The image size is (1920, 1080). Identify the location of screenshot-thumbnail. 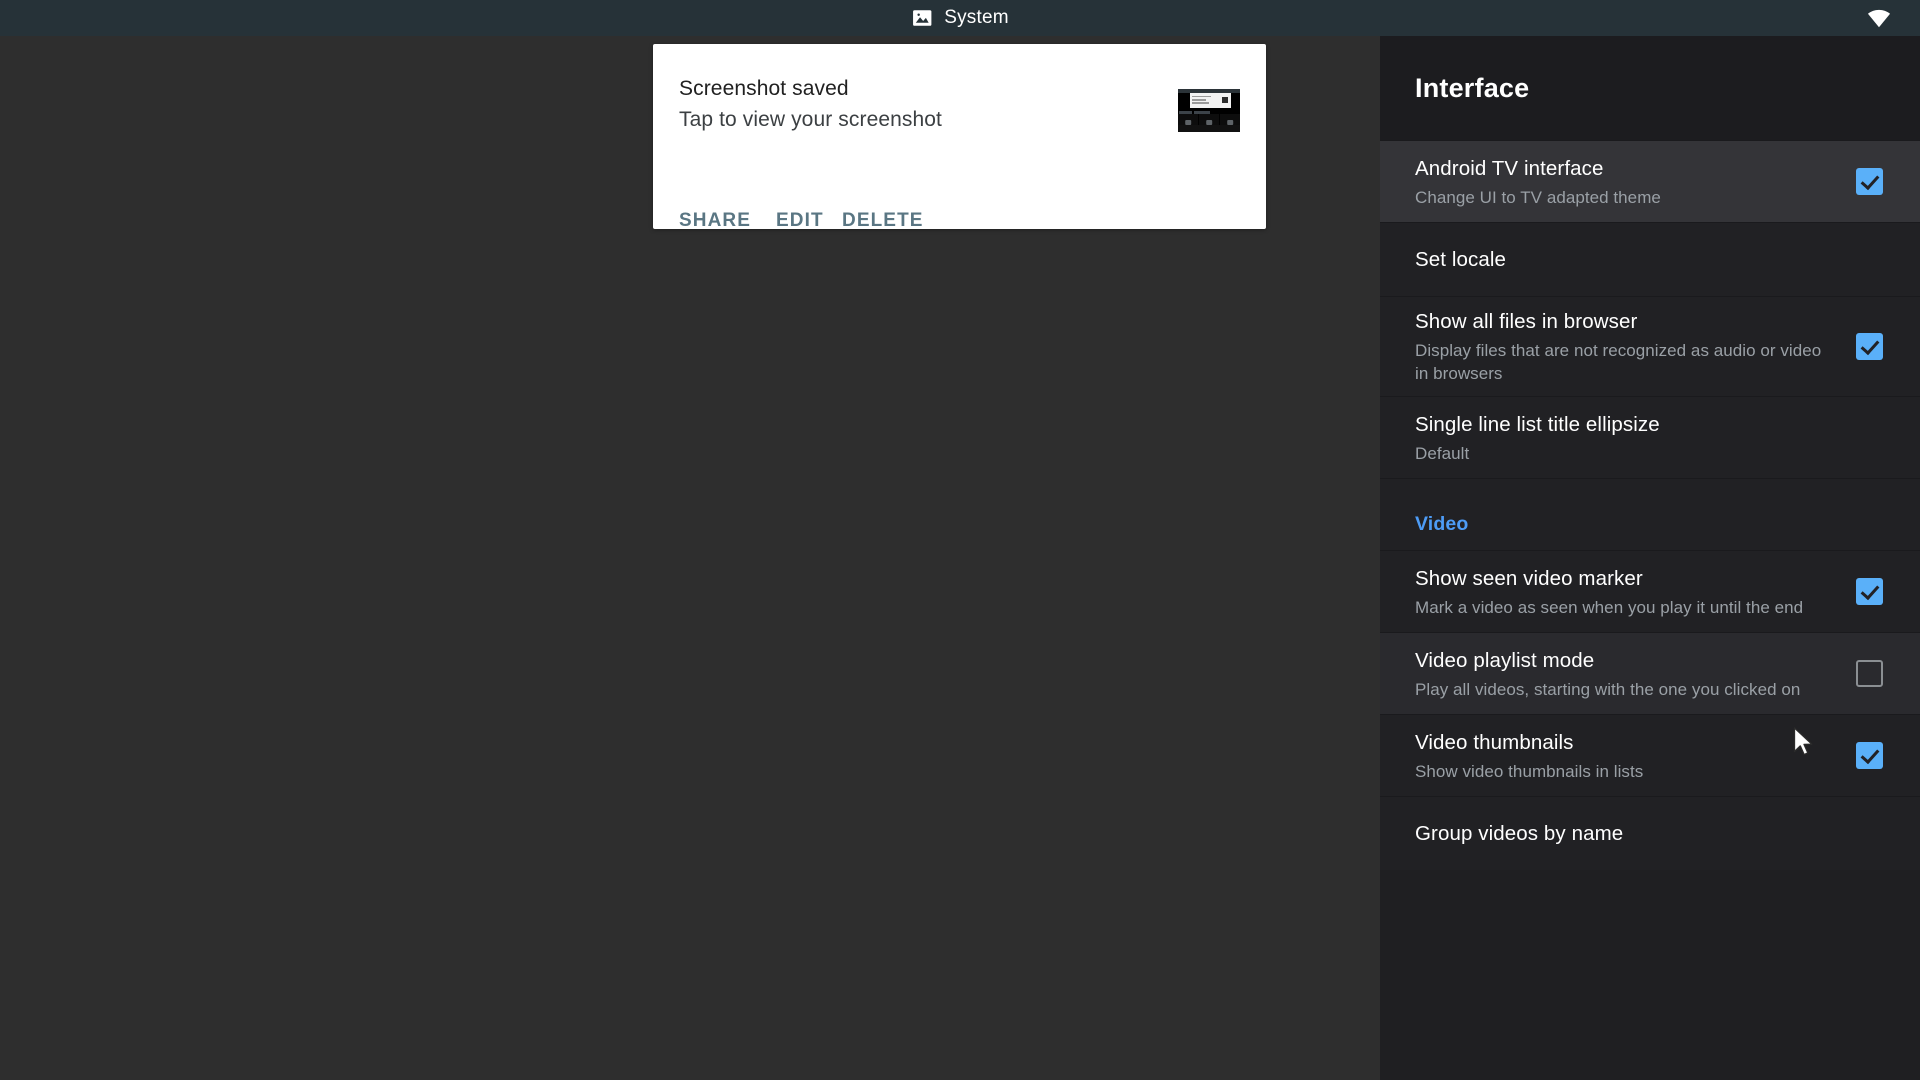
(1209, 110).